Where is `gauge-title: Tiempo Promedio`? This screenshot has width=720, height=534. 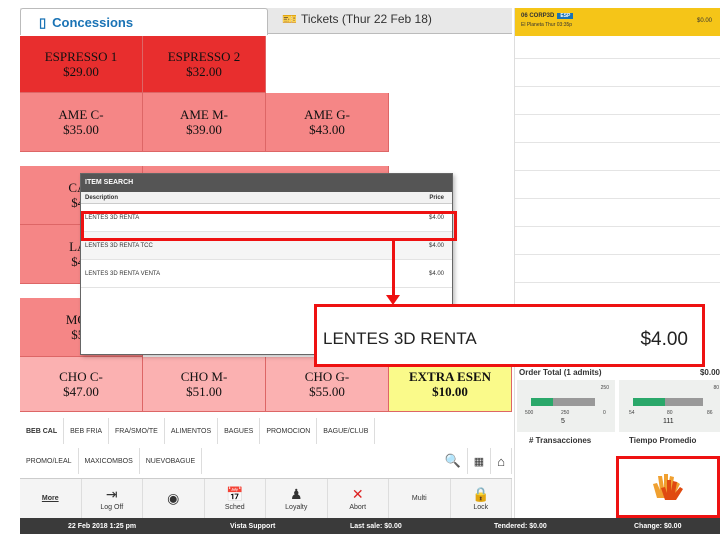 gauge-title: Tiempo Promedio is located at coordinates (663, 440).